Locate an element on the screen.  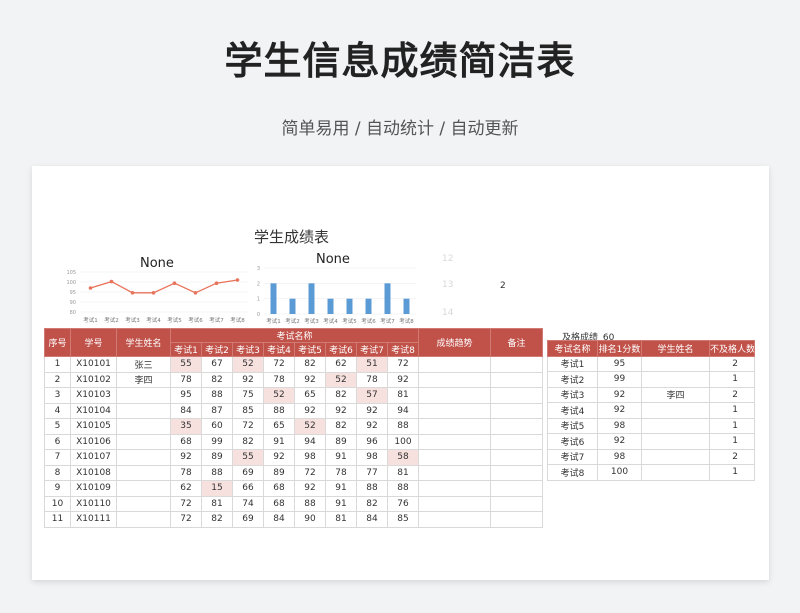
cell-id: X10104 is located at coordinates (93, 410).